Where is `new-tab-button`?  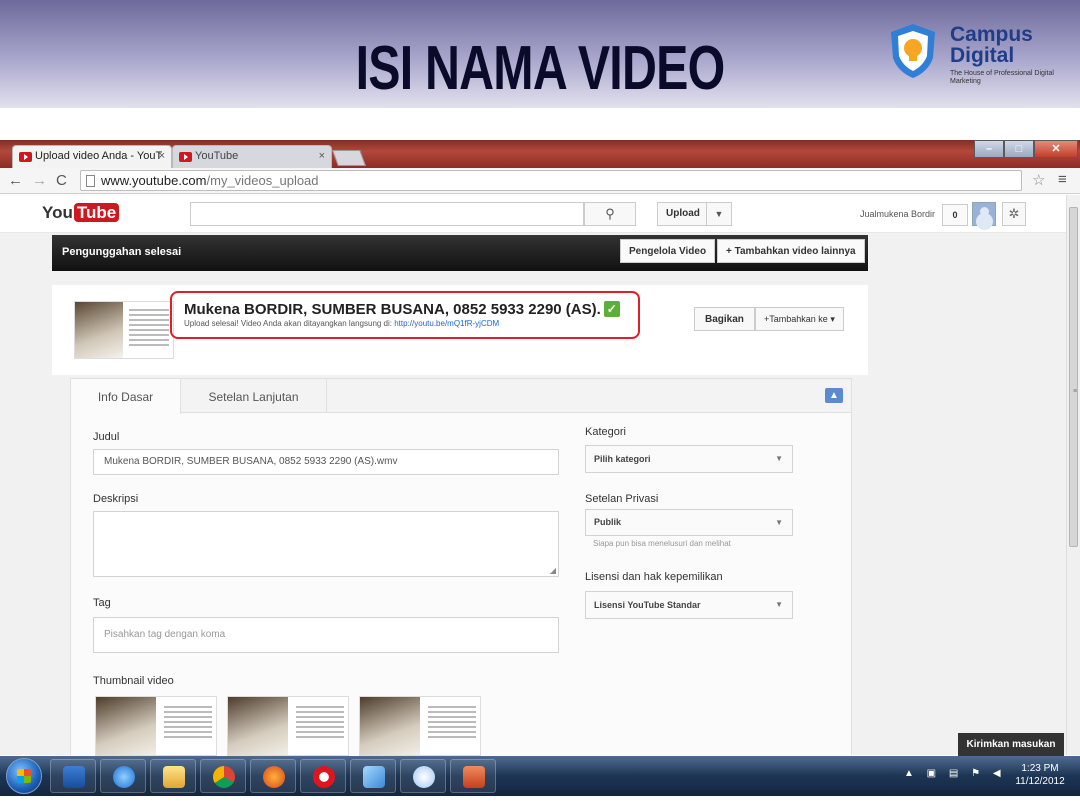 new-tab-button is located at coordinates (349, 158).